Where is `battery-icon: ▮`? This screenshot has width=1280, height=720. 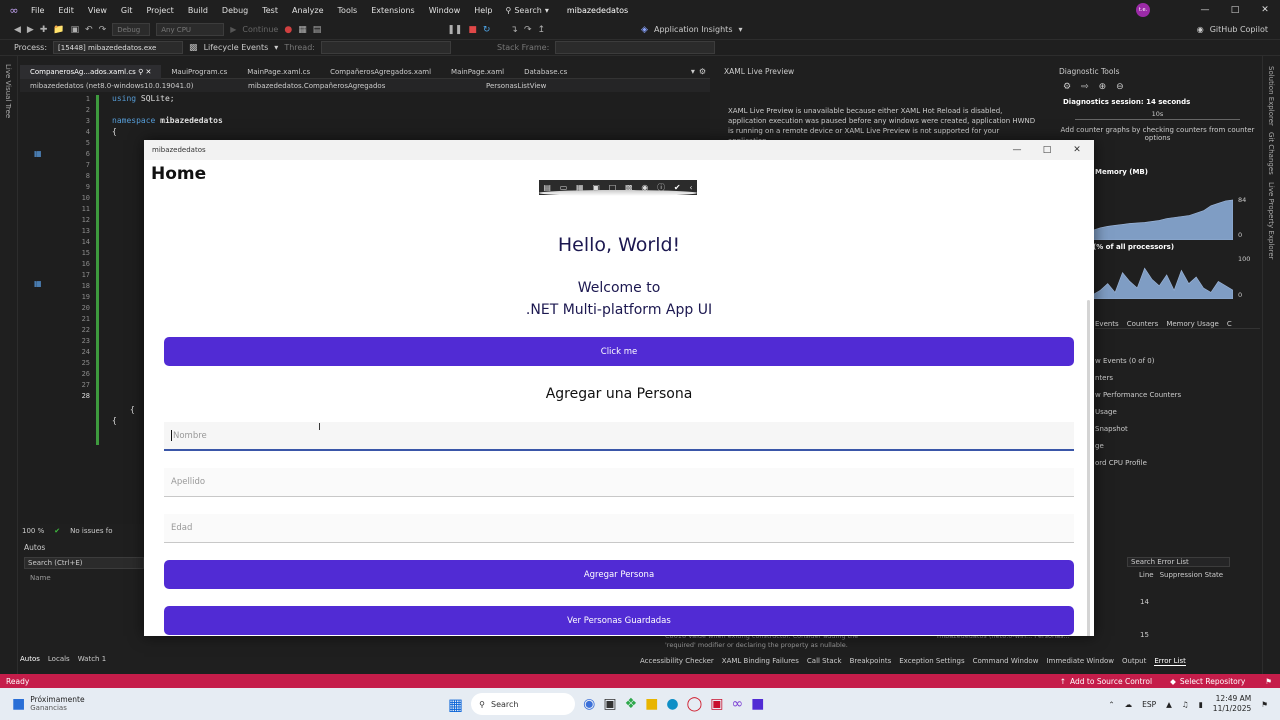
battery-icon: ▮ is located at coordinates (1201, 704).